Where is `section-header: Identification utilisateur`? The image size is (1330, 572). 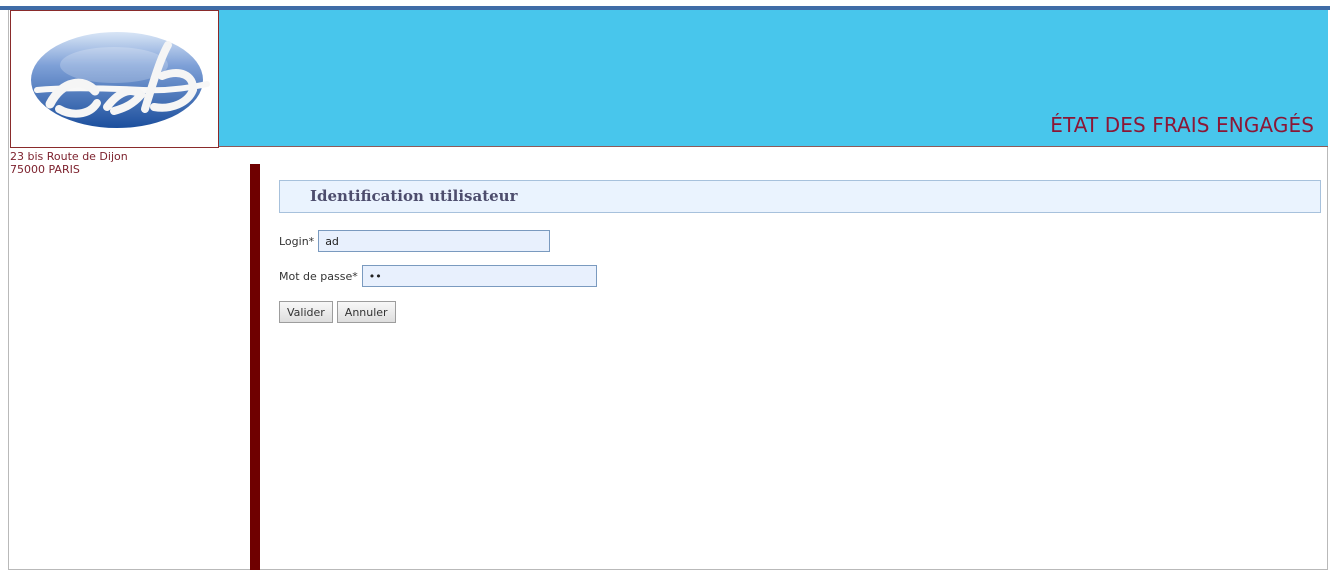
section-header: Identification utilisateur is located at coordinates (800, 196).